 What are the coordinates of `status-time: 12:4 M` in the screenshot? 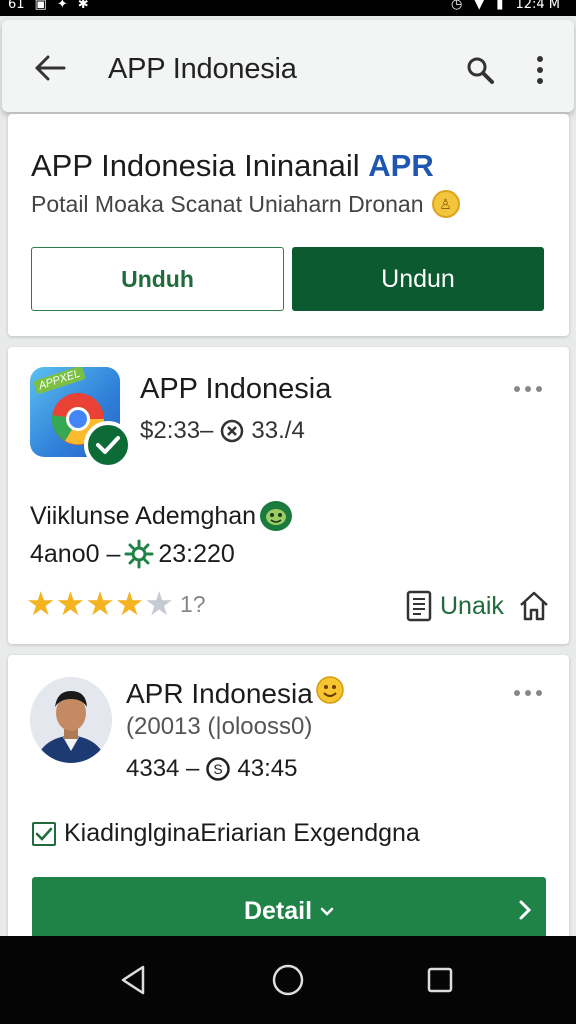 It's located at (537, 6).